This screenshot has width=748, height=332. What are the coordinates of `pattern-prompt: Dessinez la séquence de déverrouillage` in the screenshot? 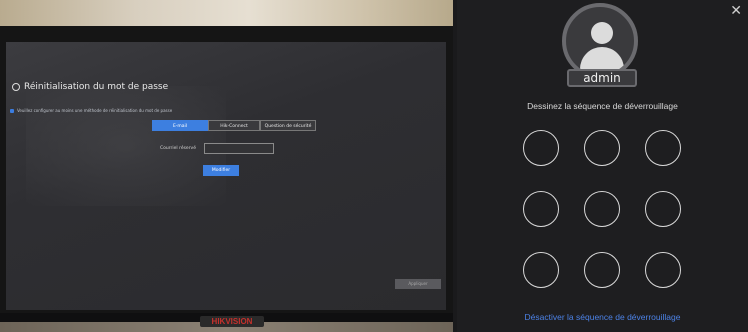 It's located at (602, 106).